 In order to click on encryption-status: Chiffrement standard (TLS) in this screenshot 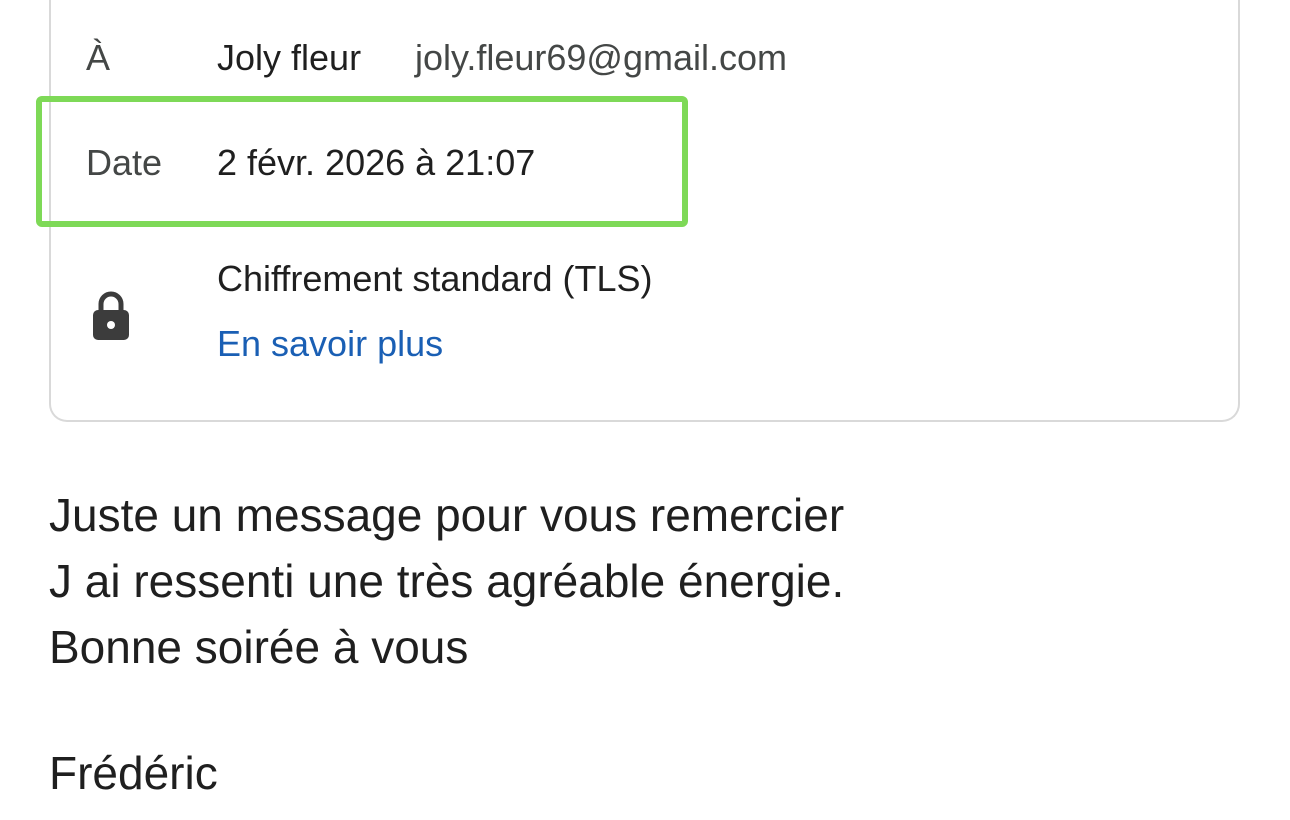, I will do `click(435, 278)`.